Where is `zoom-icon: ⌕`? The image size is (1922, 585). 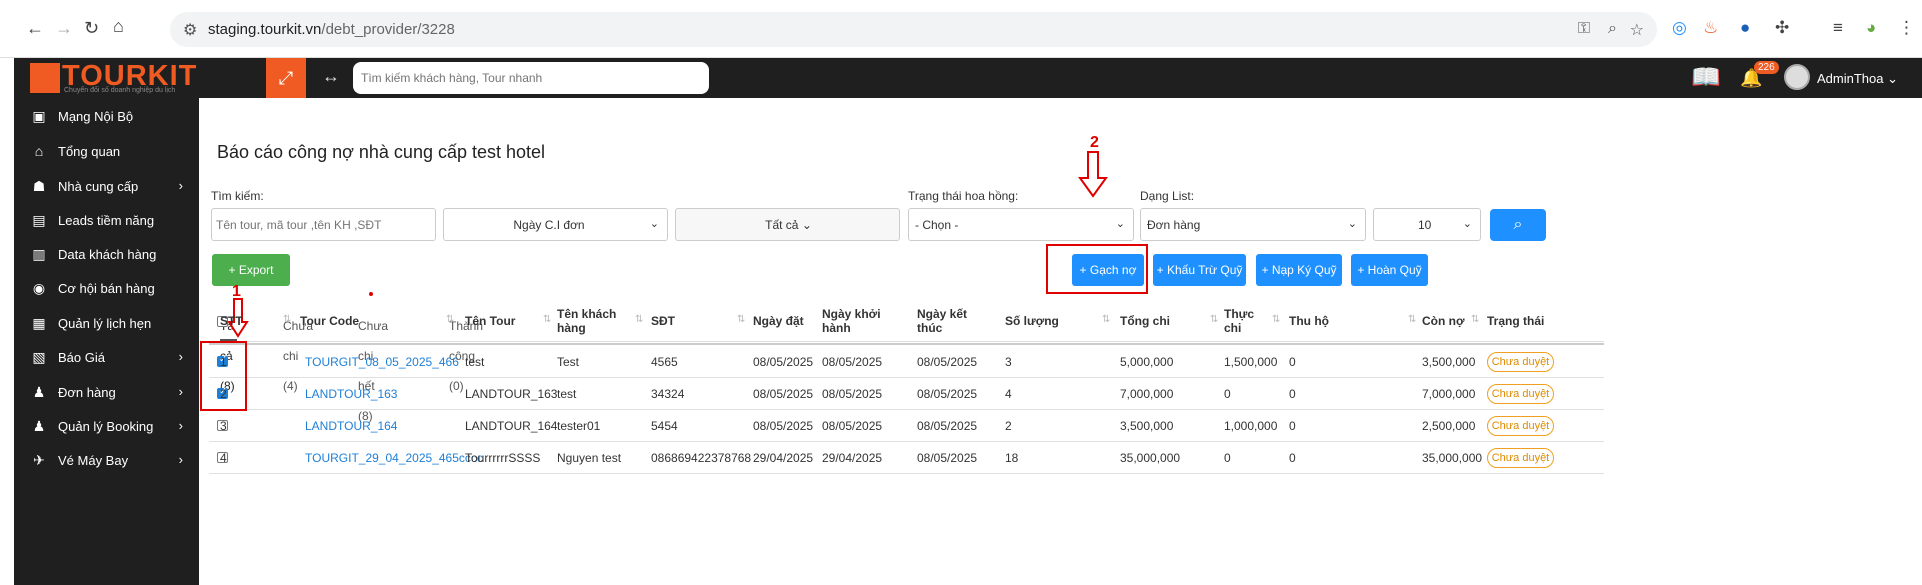
zoom-icon: ⌕ is located at coordinates (1612, 29).